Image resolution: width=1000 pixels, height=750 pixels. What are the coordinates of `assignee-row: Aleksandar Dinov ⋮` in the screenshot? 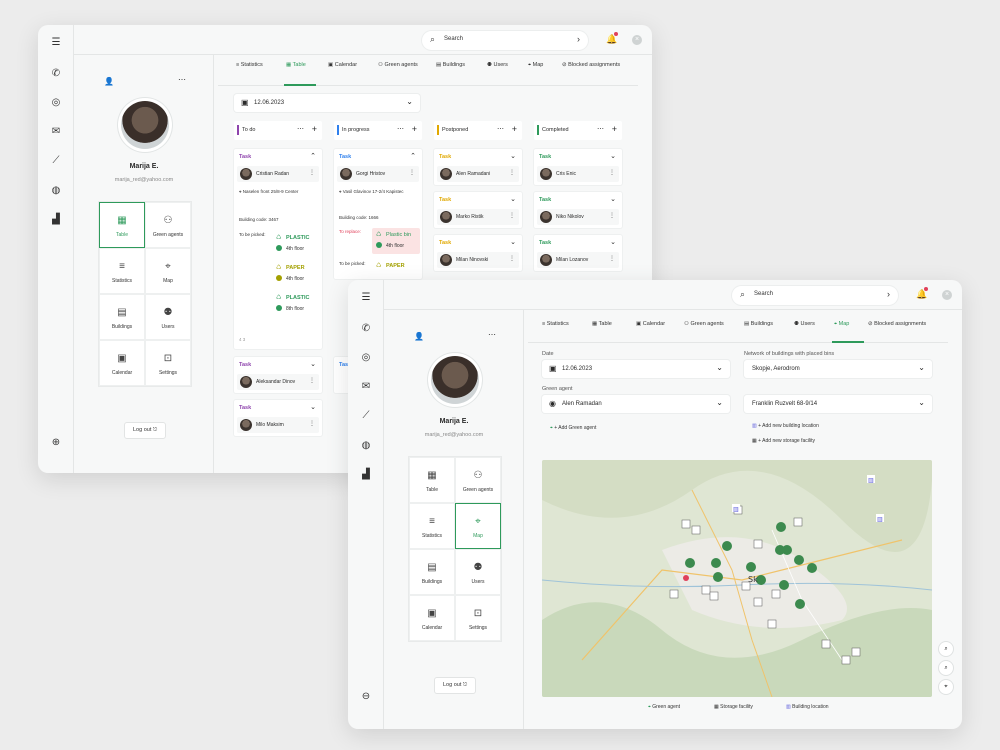 It's located at (278, 382).